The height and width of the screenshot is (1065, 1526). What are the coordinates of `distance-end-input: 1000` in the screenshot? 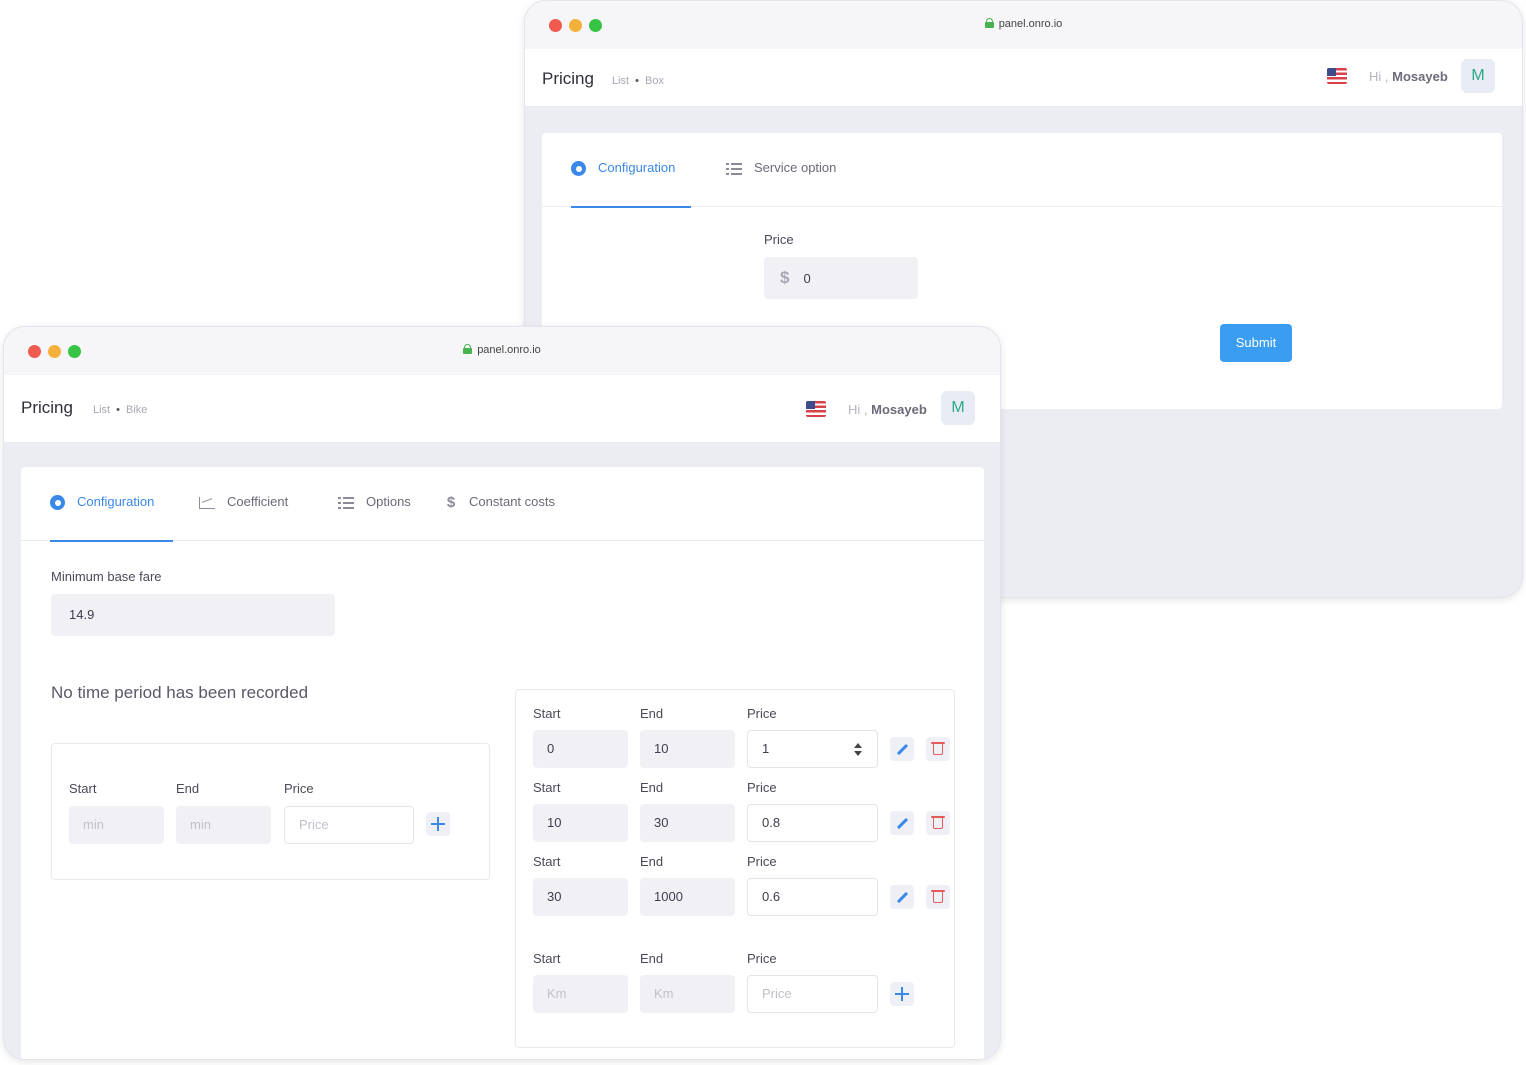 It's located at (687, 897).